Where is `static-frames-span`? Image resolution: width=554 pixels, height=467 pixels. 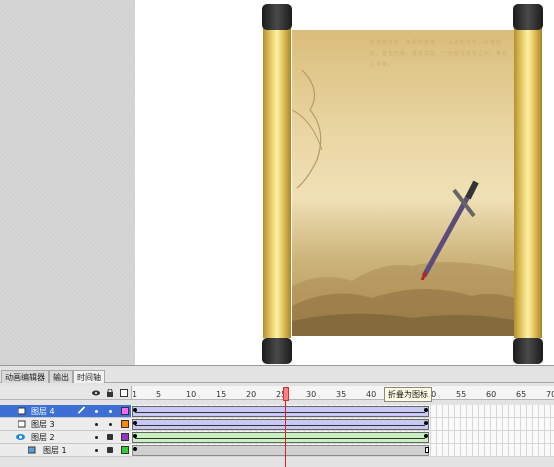 static-frames-span is located at coordinates (280, 450).